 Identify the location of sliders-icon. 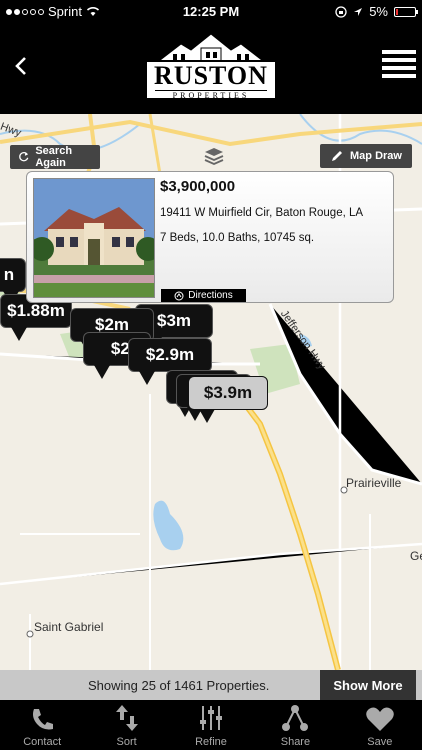
(211, 718).